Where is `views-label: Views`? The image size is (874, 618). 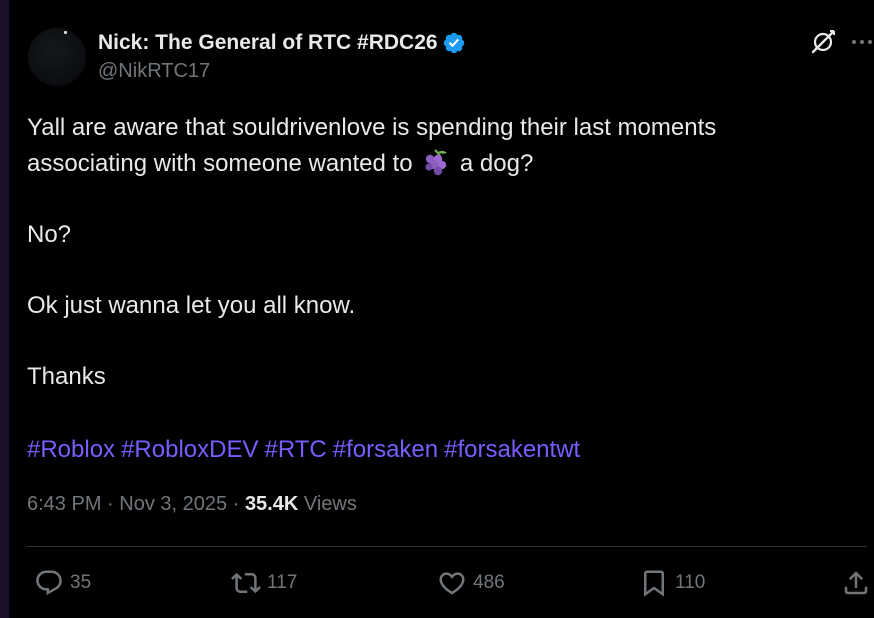 views-label: Views is located at coordinates (330, 504).